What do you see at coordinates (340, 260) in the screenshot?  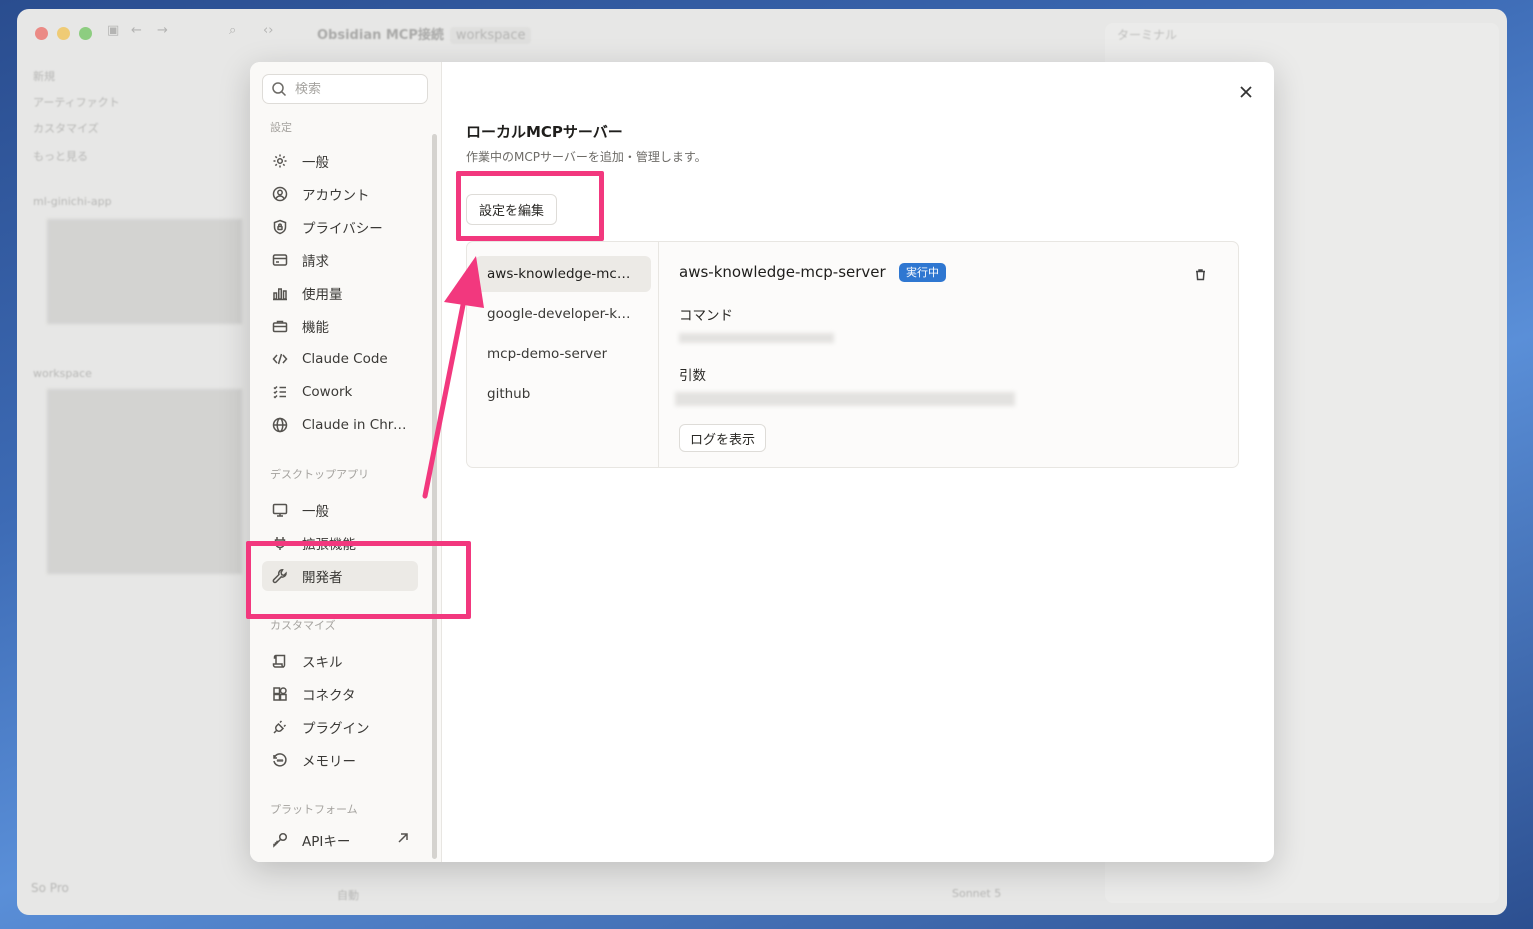 I see `nav-item-billing: 請求` at bounding box center [340, 260].